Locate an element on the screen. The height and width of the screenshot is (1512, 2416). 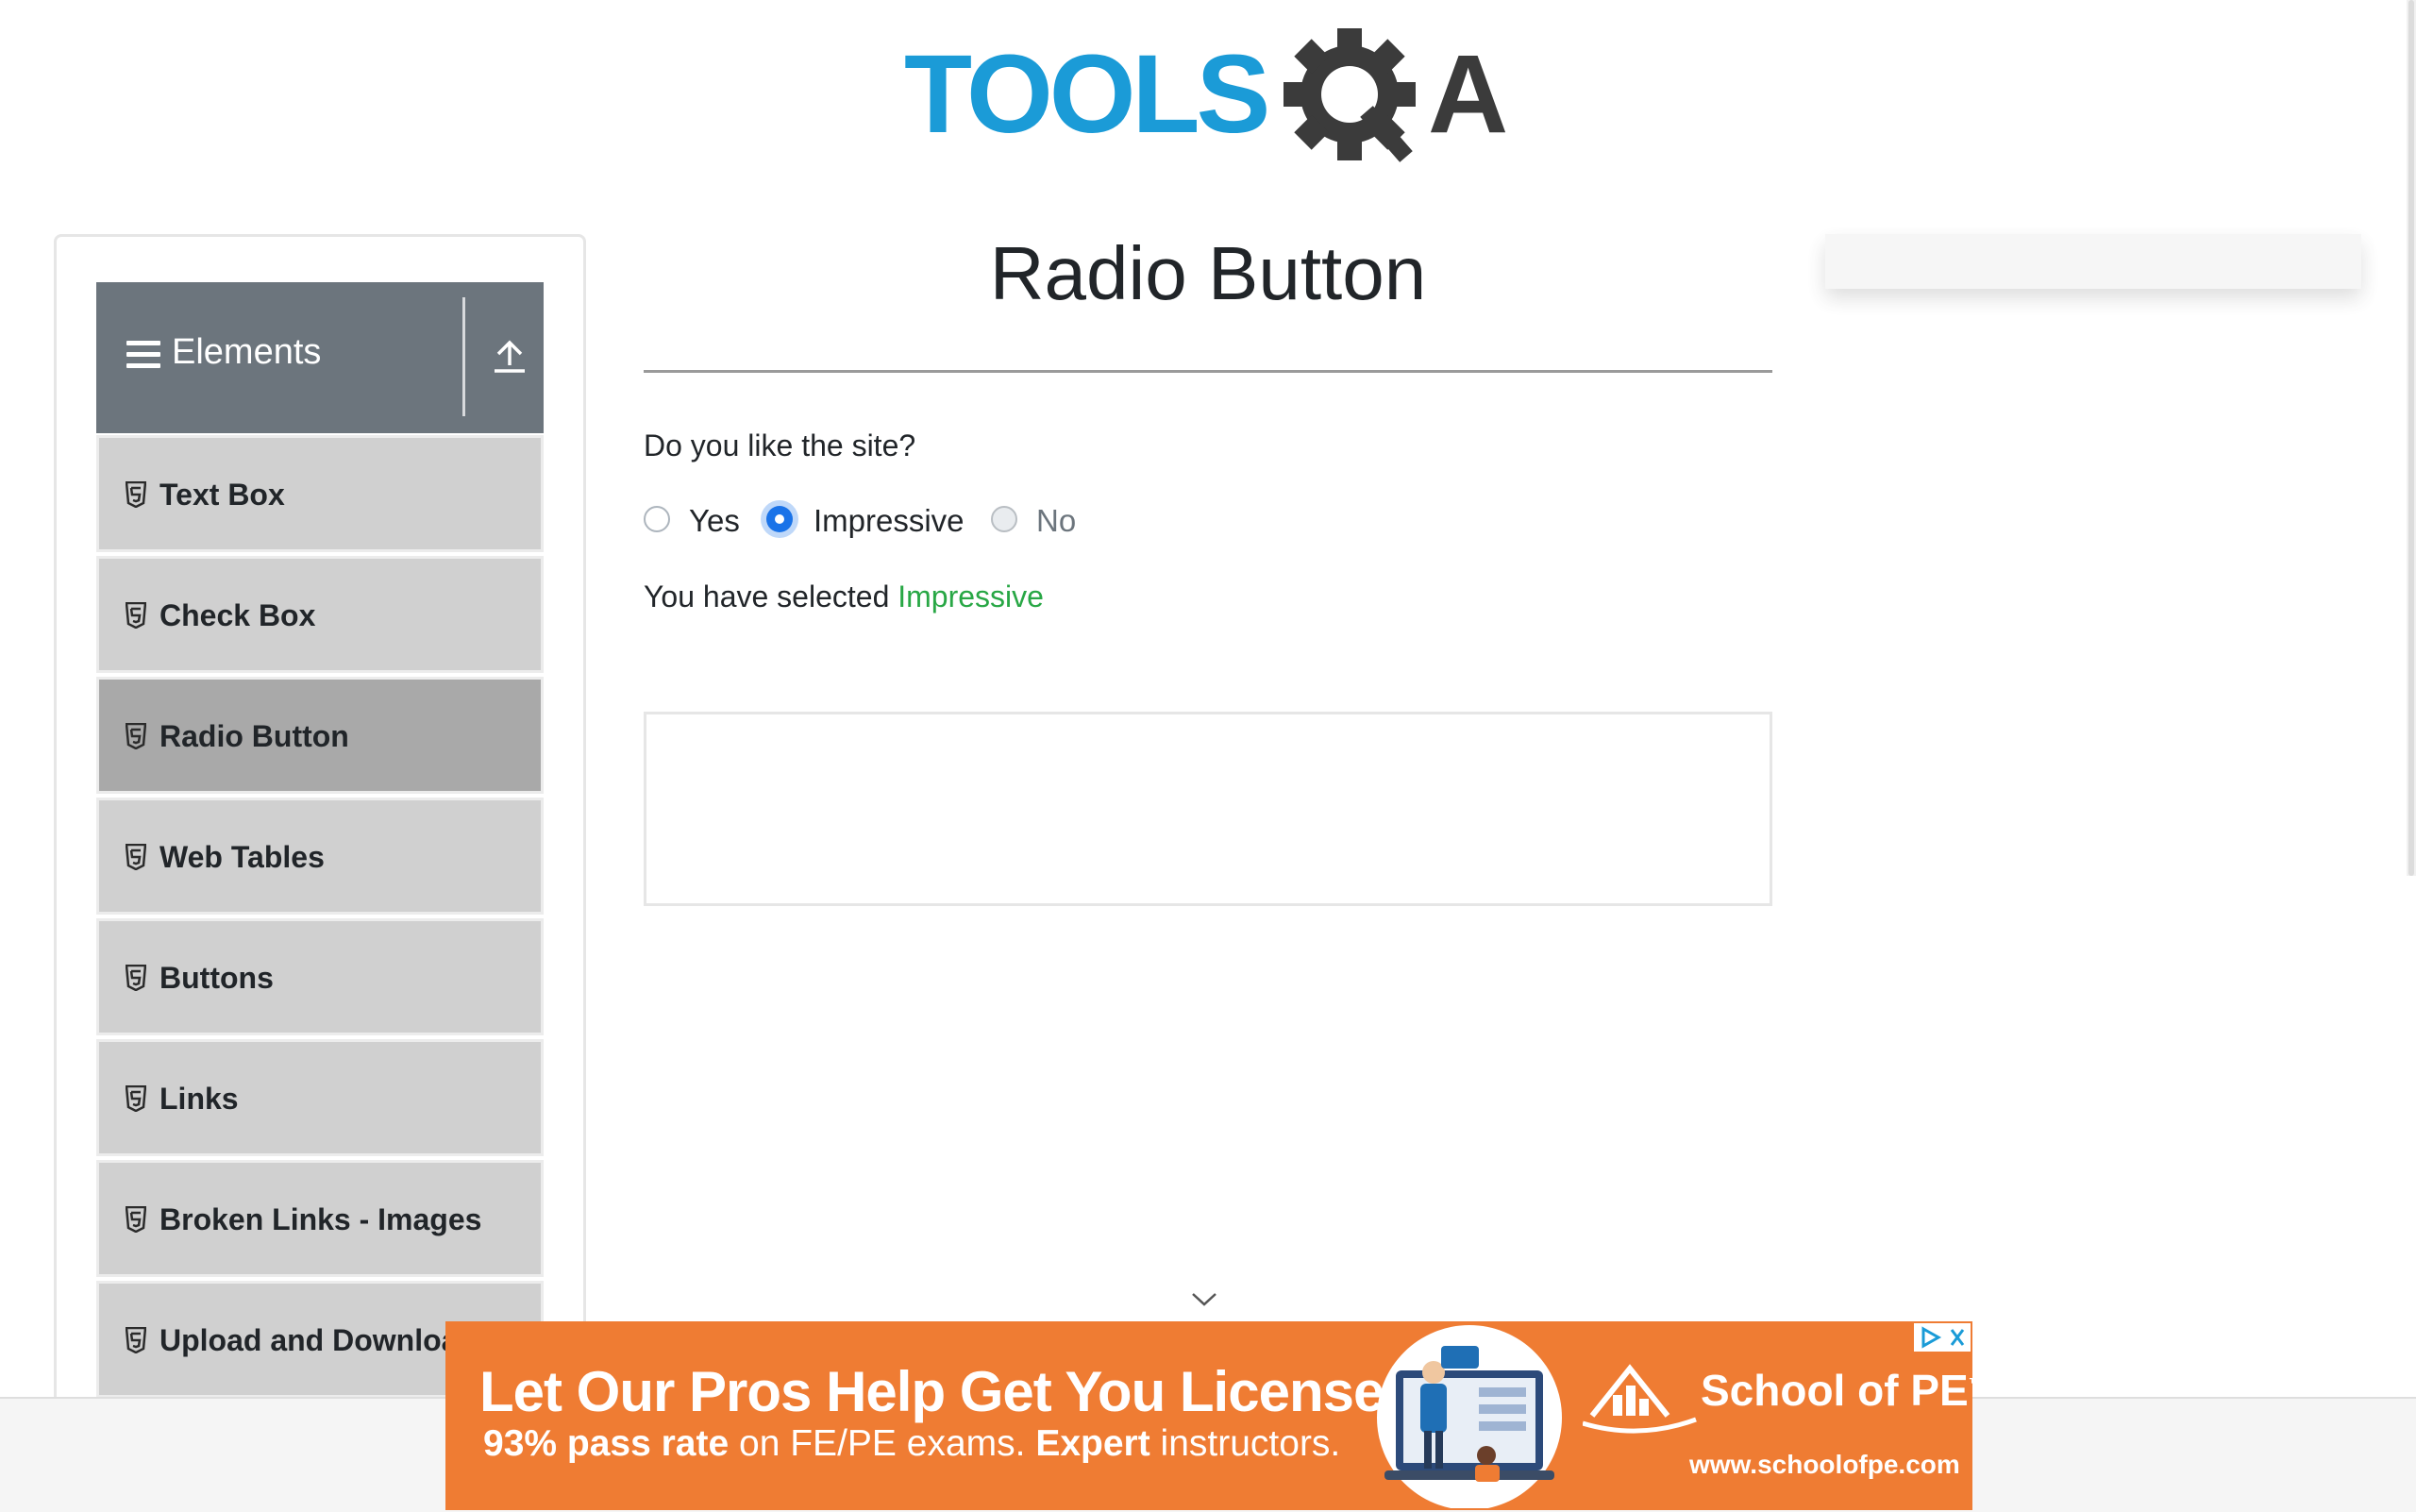
school-of-pe-logo-icon is located at coordinates (1640, 1399).